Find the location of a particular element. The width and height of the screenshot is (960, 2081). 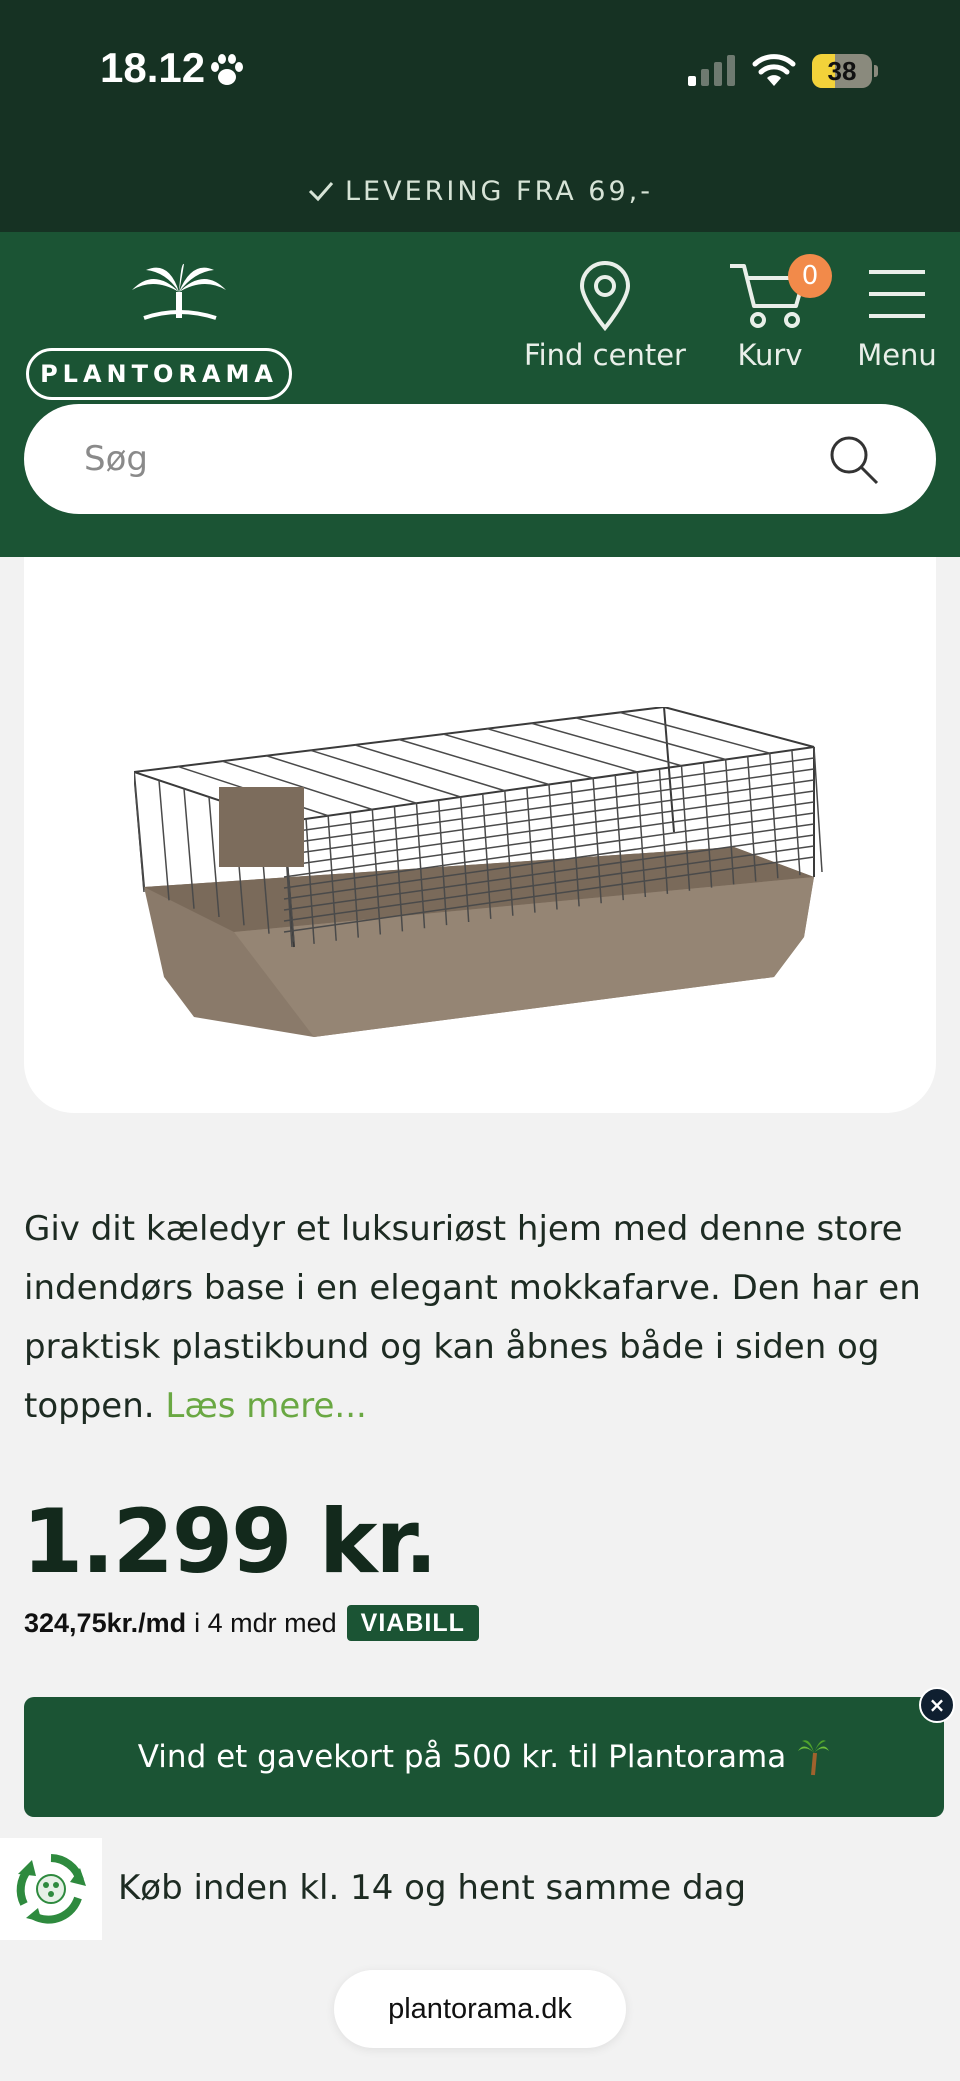

cart-count-badge: 0 is located at coordinates (810, 276).